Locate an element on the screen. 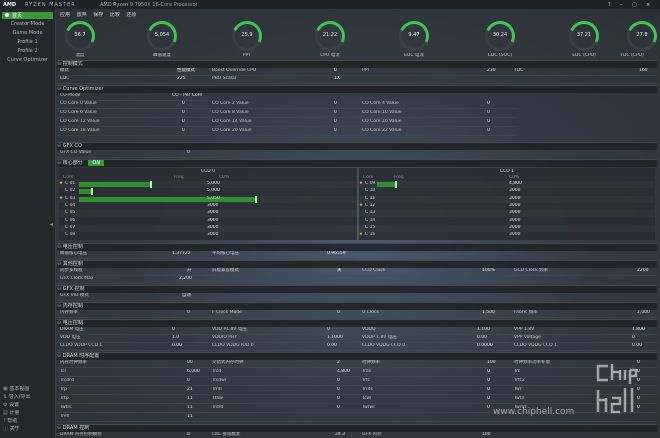  field-value: 0.0000 is located at coordinates (485, 345).